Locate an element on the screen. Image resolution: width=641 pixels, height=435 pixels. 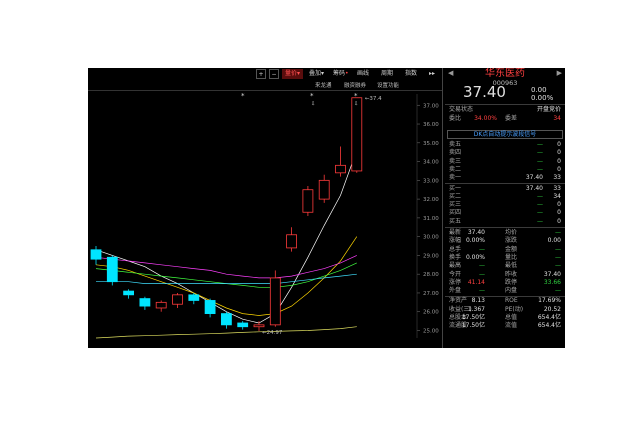
stat-row: 最高 — 最低 — is located at coordinates (505, 266).